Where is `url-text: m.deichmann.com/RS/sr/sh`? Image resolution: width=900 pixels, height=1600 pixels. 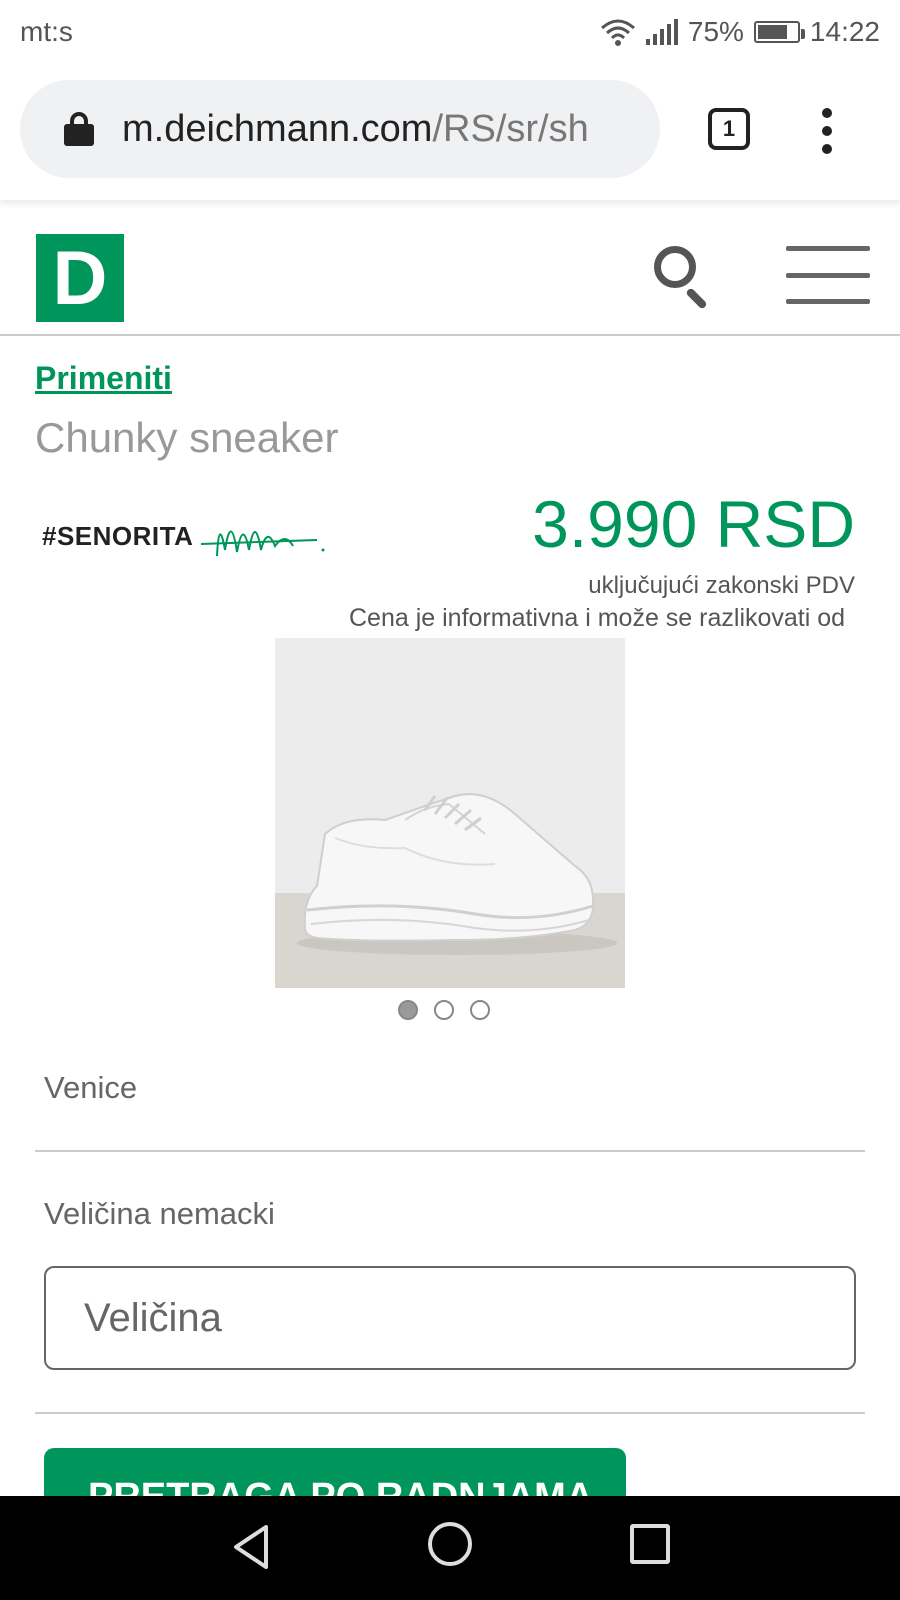
url-text: m.deichmann.com/RS/sr/sh is located at coordinates (355, 129).